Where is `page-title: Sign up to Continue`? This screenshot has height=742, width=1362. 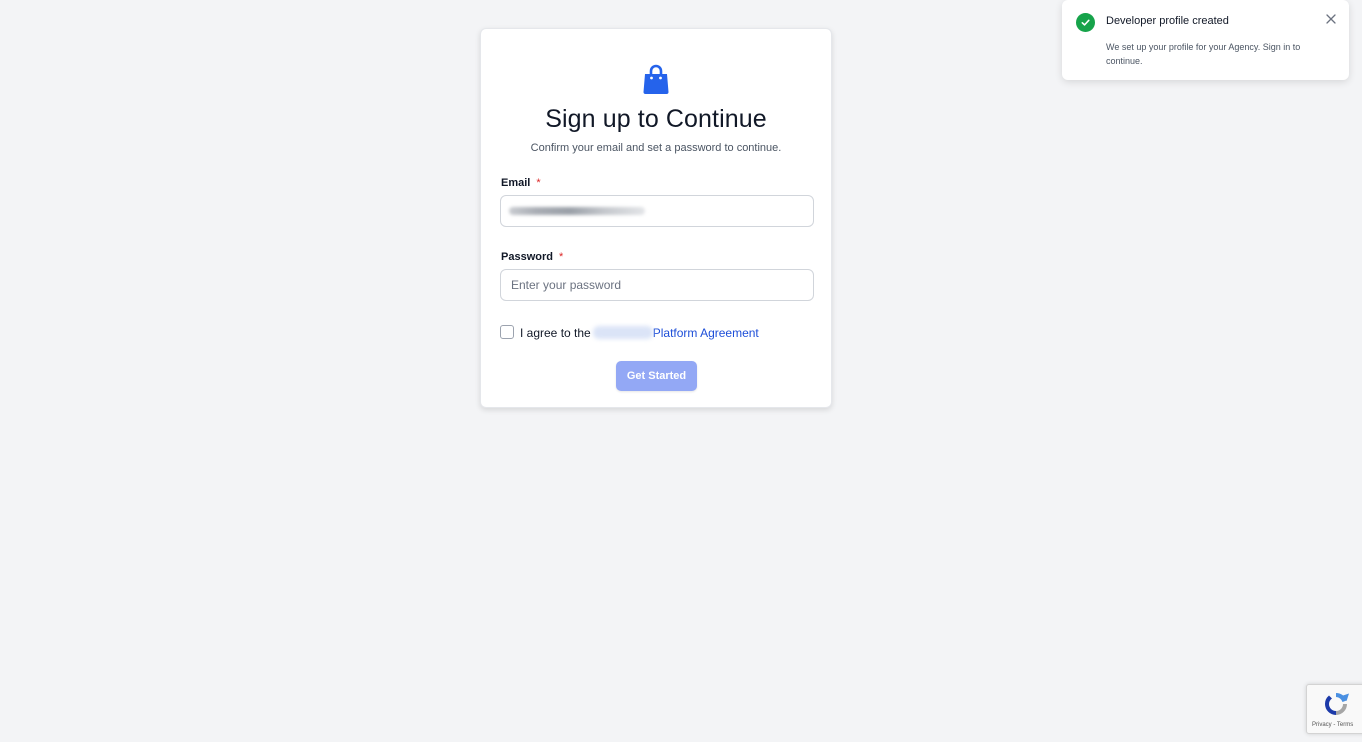 page-title: Sign up to Continue is located at coordinates (656, 119).